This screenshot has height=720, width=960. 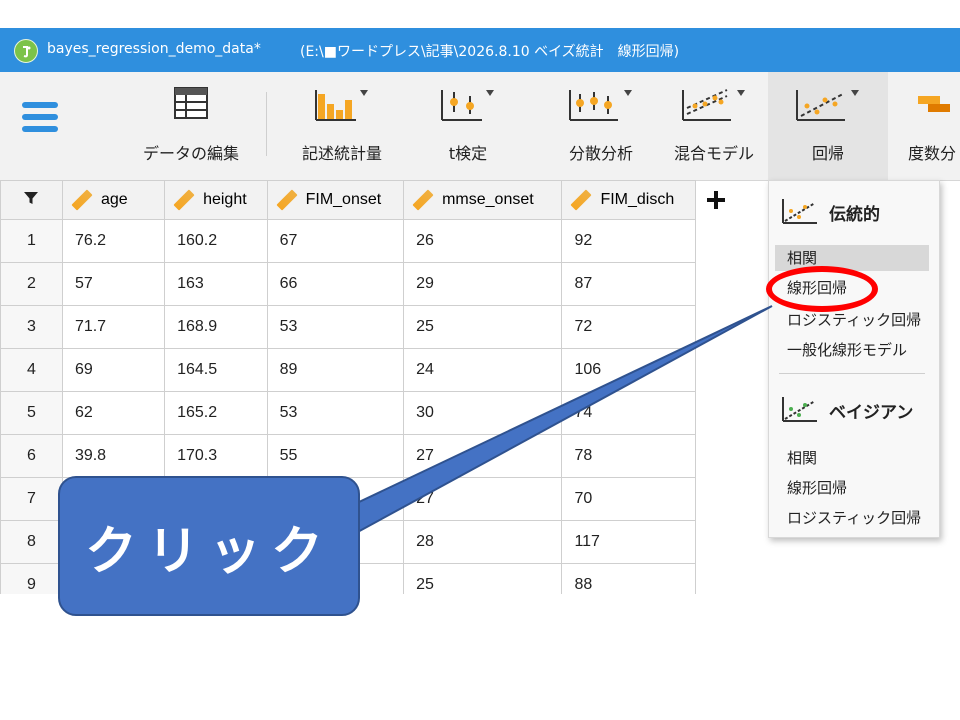 I want to click on highlight-circle, so click(x=822, y=289).